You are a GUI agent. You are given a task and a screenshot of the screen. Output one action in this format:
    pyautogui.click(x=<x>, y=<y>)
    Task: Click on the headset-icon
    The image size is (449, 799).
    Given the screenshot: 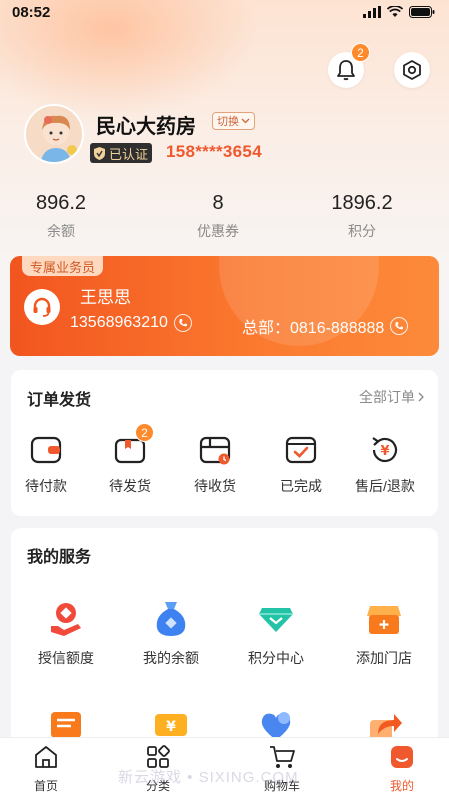 What is the action you would take?
    pyautogui.click(x=42, y=307)
    